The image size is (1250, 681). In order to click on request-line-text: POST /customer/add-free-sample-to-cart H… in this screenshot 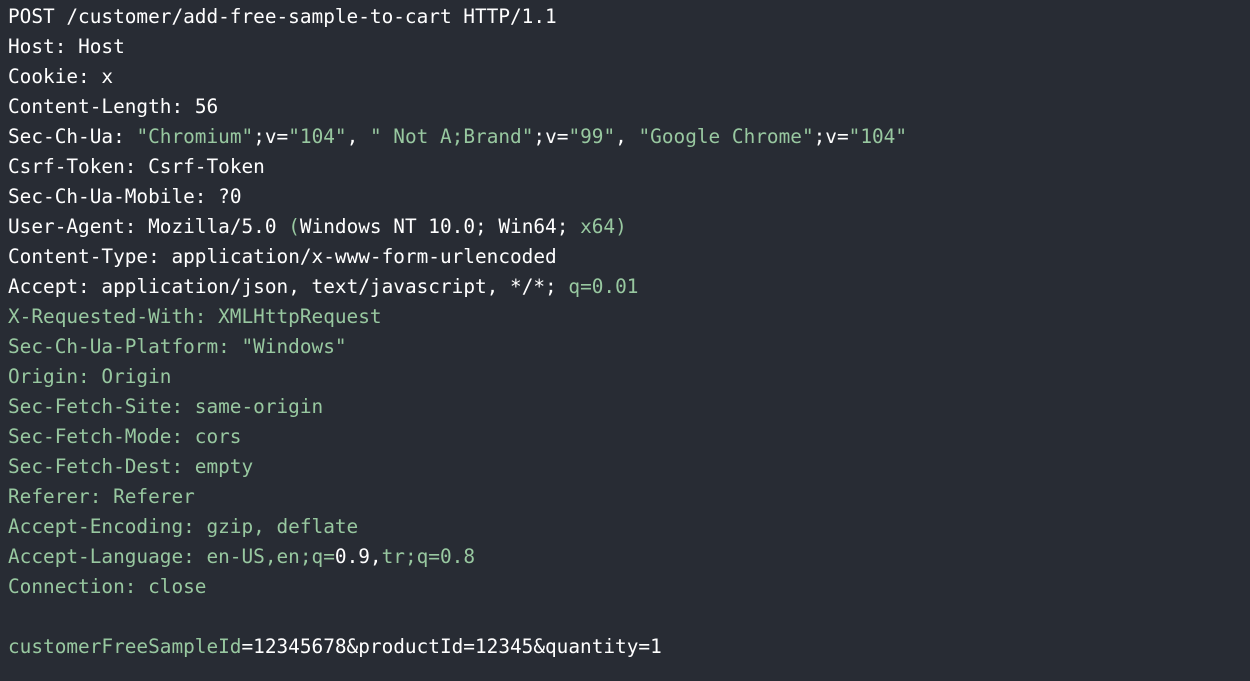, I will do `click(282, 16)`.